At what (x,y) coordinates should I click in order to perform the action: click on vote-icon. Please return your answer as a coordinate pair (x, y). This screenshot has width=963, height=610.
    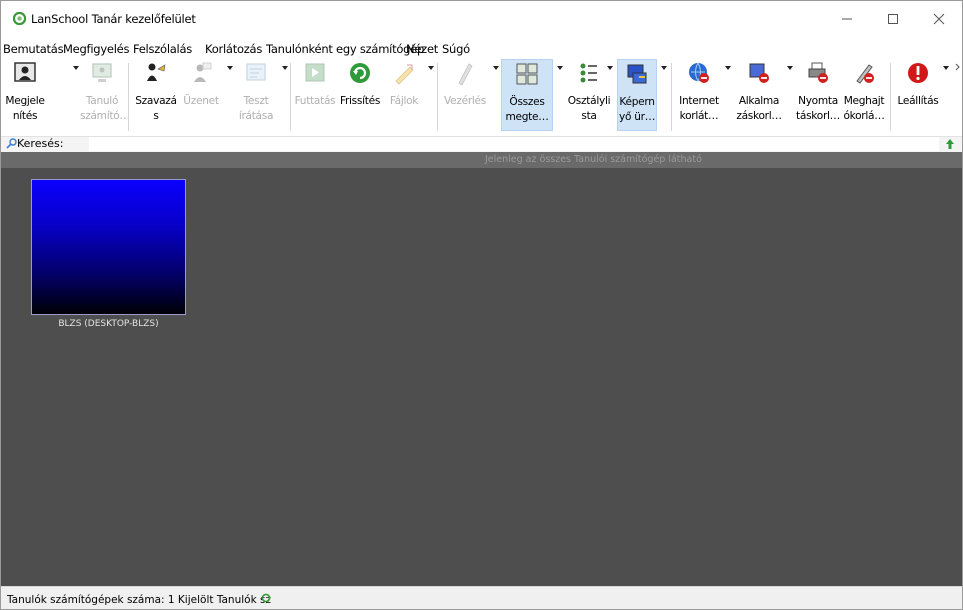
    Looking at the image, I should click on (156, 72).